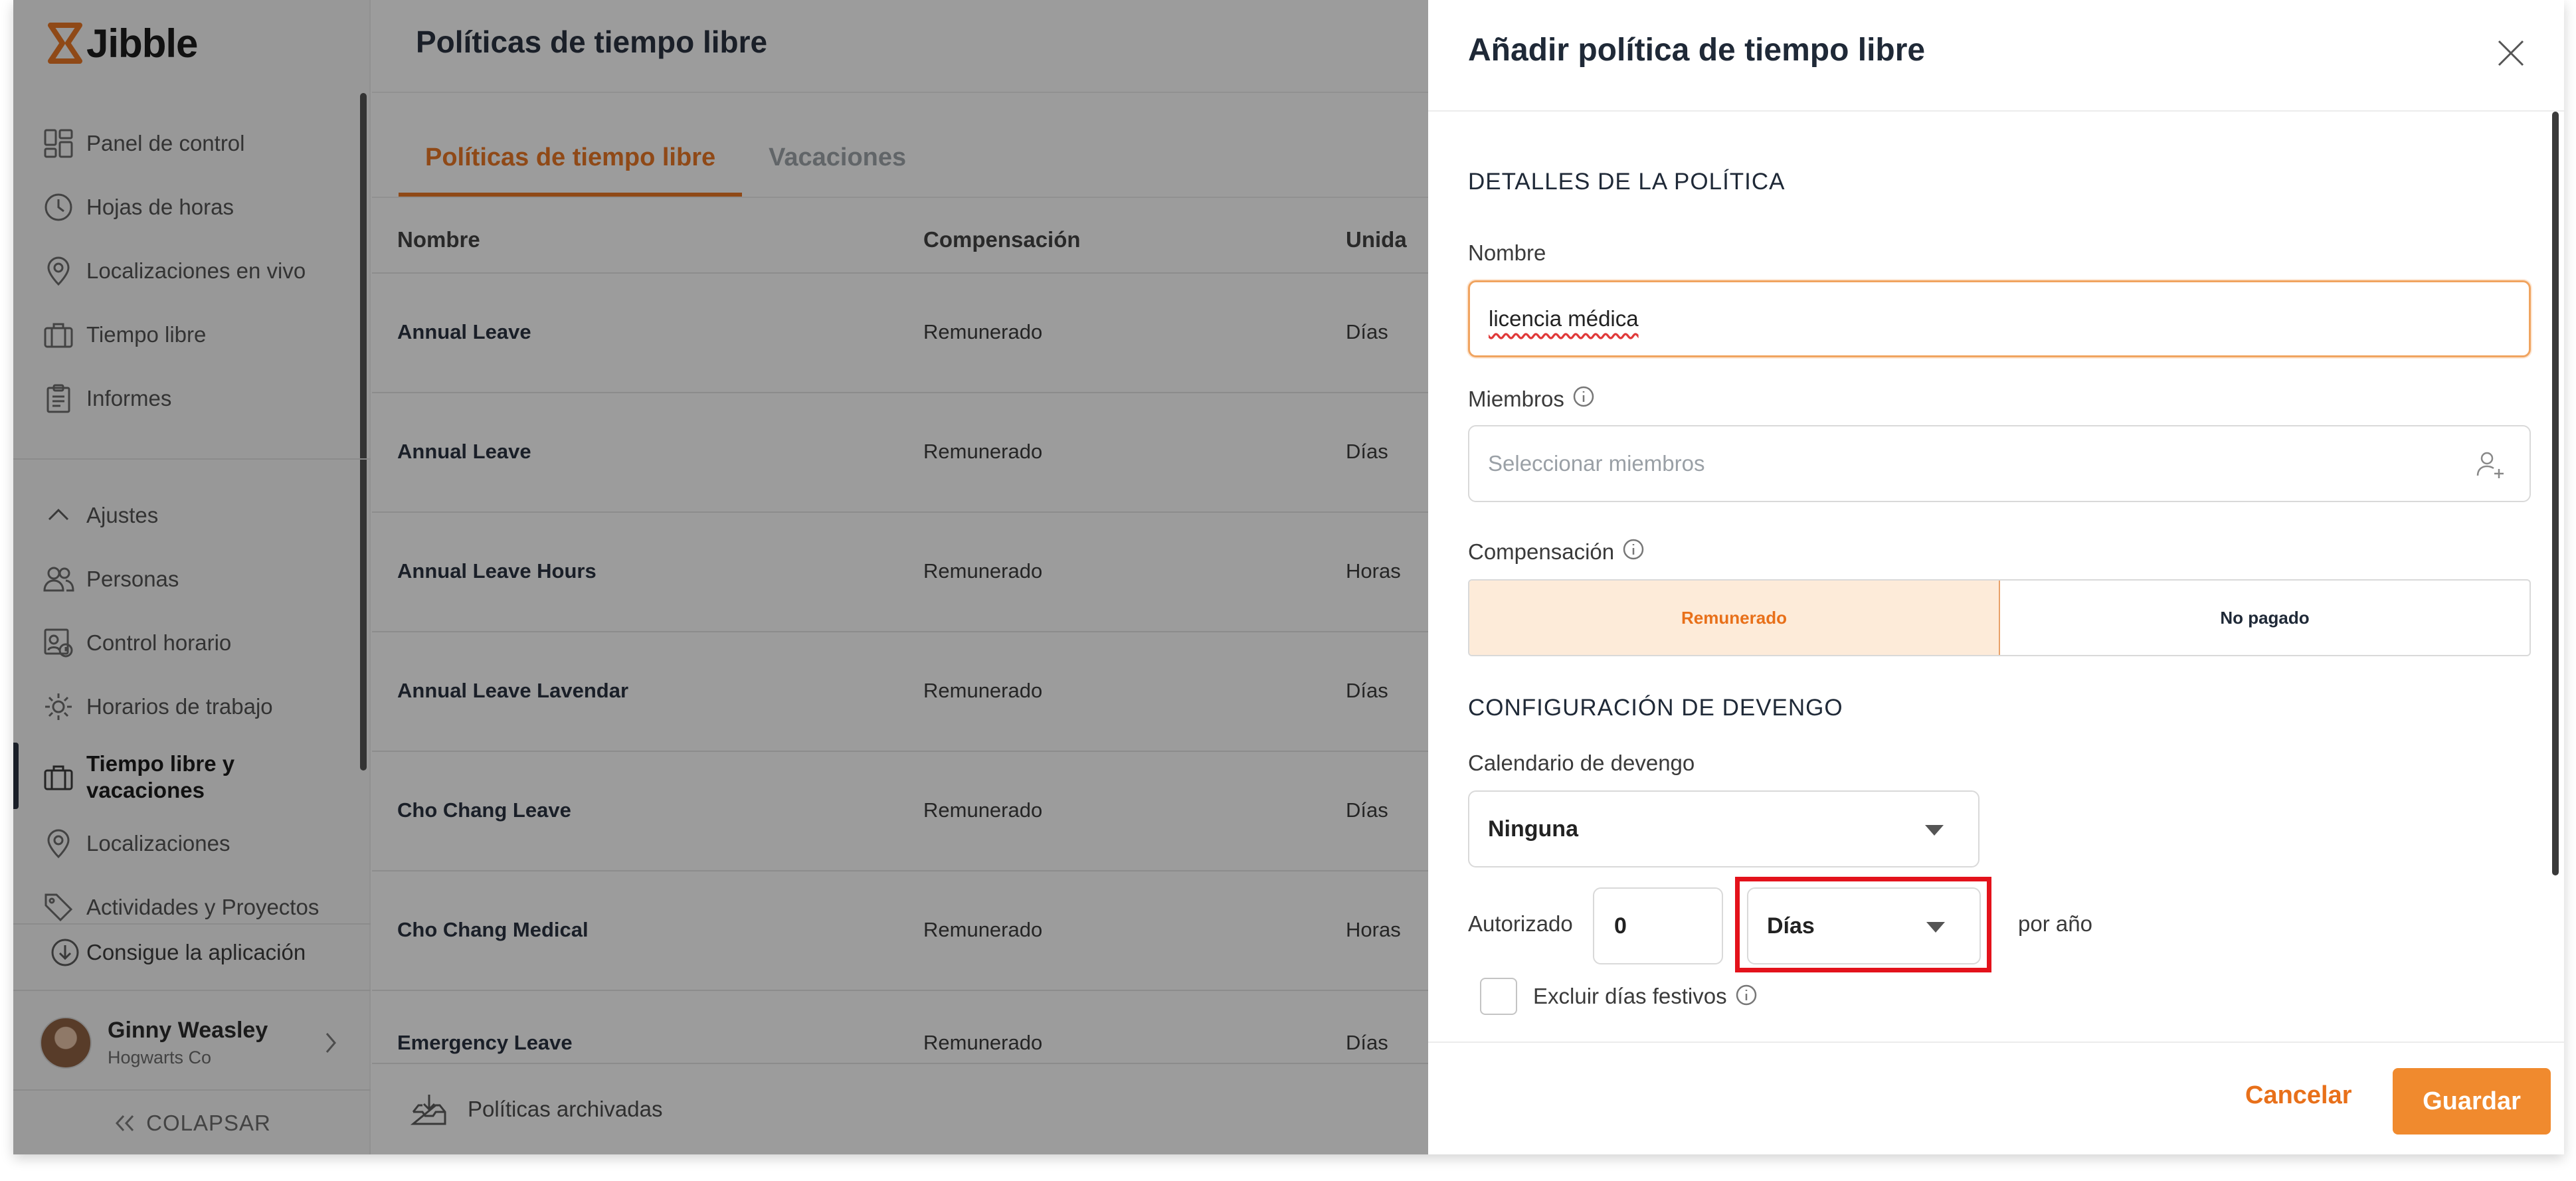 Image resolution: width=2576 pixels, height=1181 pixels. What do you see at coordinates (1723, 828) in the screenshot?
I see `accrual-schedule-select: Ninguna` at bounding box center [1723, 828].